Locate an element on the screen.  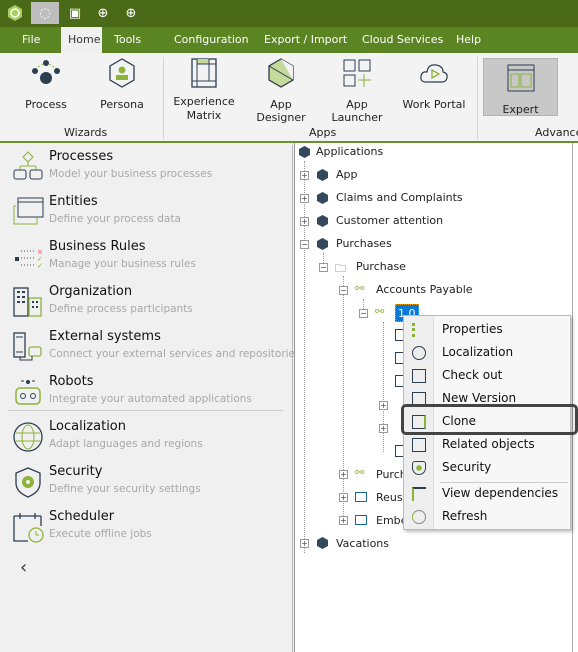
process-button: Process is located at coordinates (46, 84).